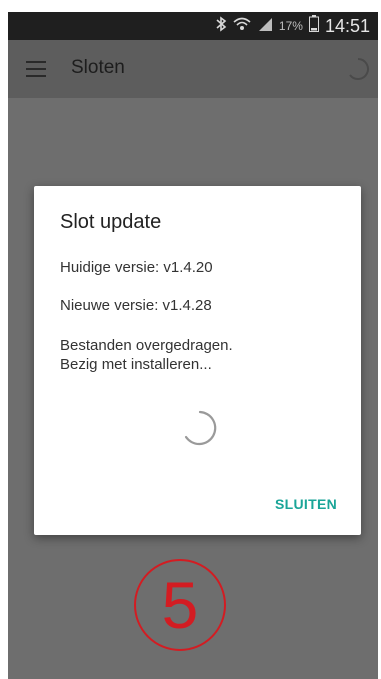 The image size is (381, 679). Describe the element at coordinates (146, 345) in the screenshot. I see `status-text-line1: Bestanden overgedragen.` at that location.